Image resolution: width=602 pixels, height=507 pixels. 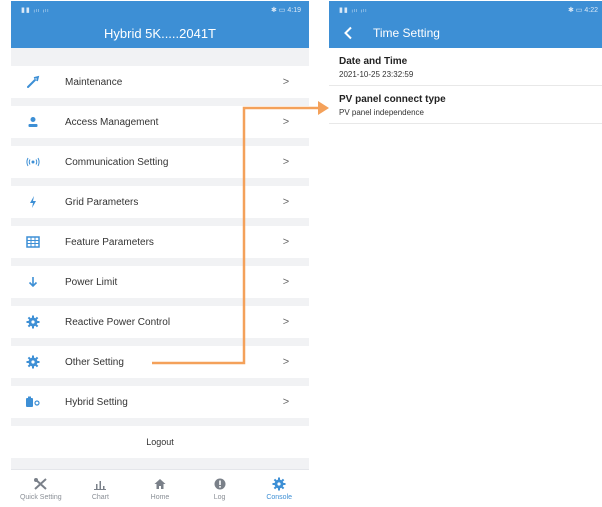 I want to click on setting-value: 2021-10-25 23:32:59, so click(x=376, y=74).